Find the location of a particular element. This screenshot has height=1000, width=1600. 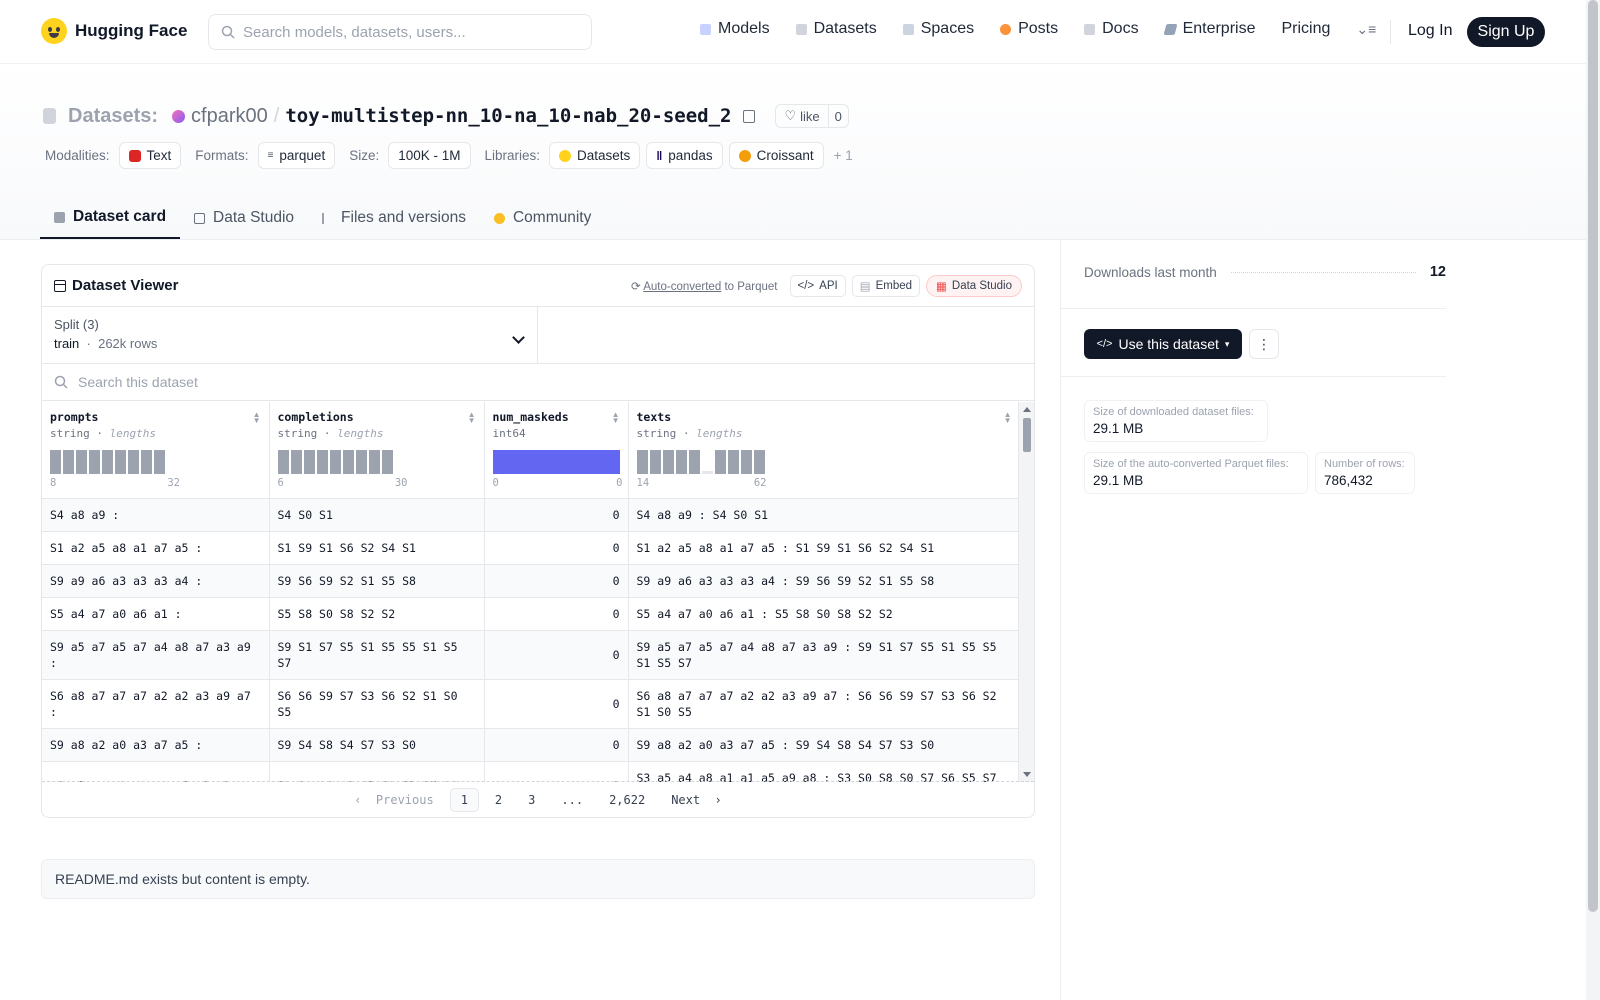

nav-datasets: Datasets is located at coordinates (836, 29).